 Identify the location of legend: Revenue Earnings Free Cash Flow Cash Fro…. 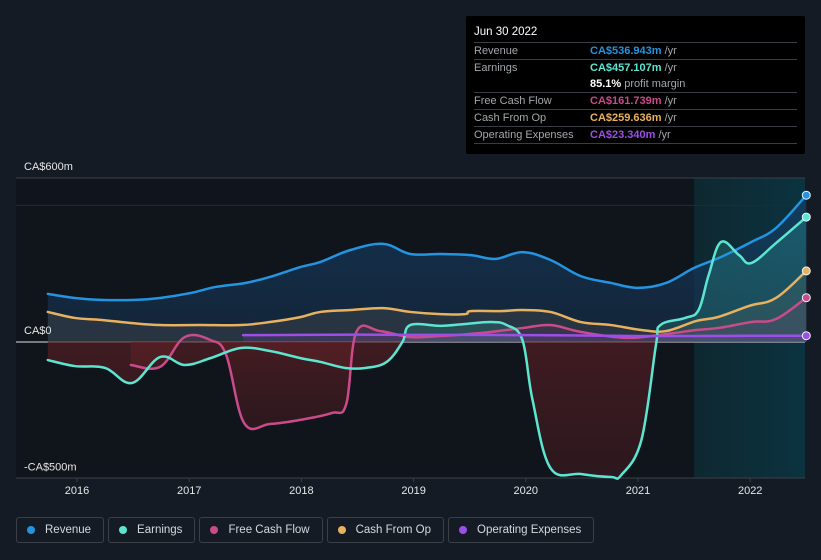
(305, 530).